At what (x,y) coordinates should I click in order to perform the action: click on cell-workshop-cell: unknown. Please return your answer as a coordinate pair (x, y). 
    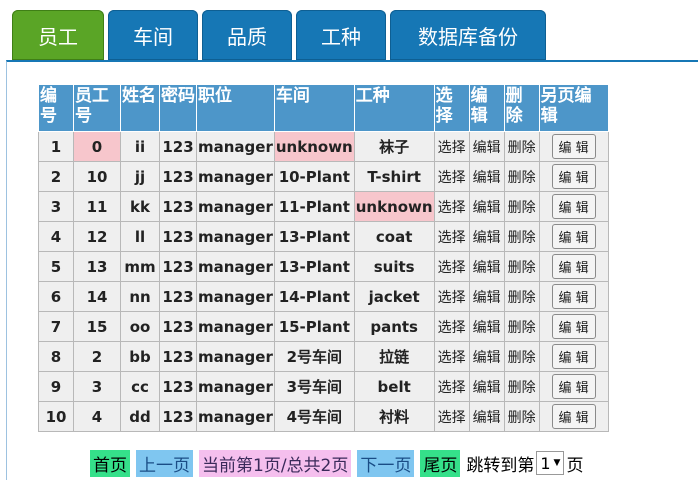
    Looking at the image, I should click on (314, 146).